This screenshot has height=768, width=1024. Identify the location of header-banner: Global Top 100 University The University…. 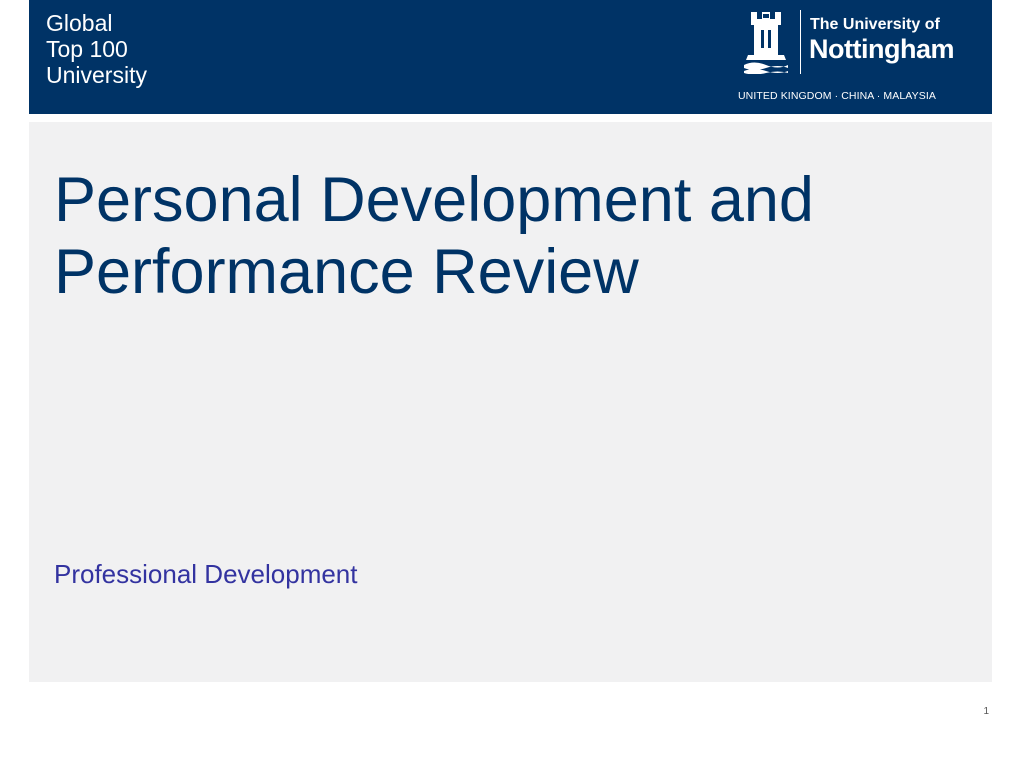
(510, 57).